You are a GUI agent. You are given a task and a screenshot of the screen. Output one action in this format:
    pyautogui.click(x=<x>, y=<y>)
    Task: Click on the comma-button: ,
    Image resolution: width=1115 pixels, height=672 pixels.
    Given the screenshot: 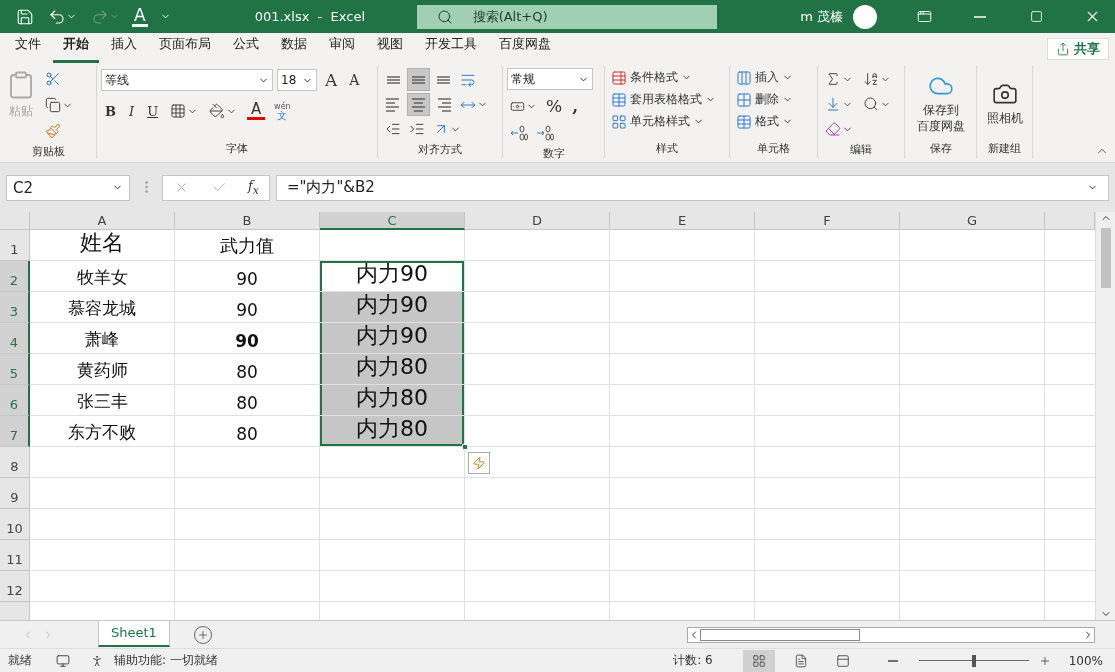 What is the action you would take?
    pyautogui.click(x=575, y=106)
    